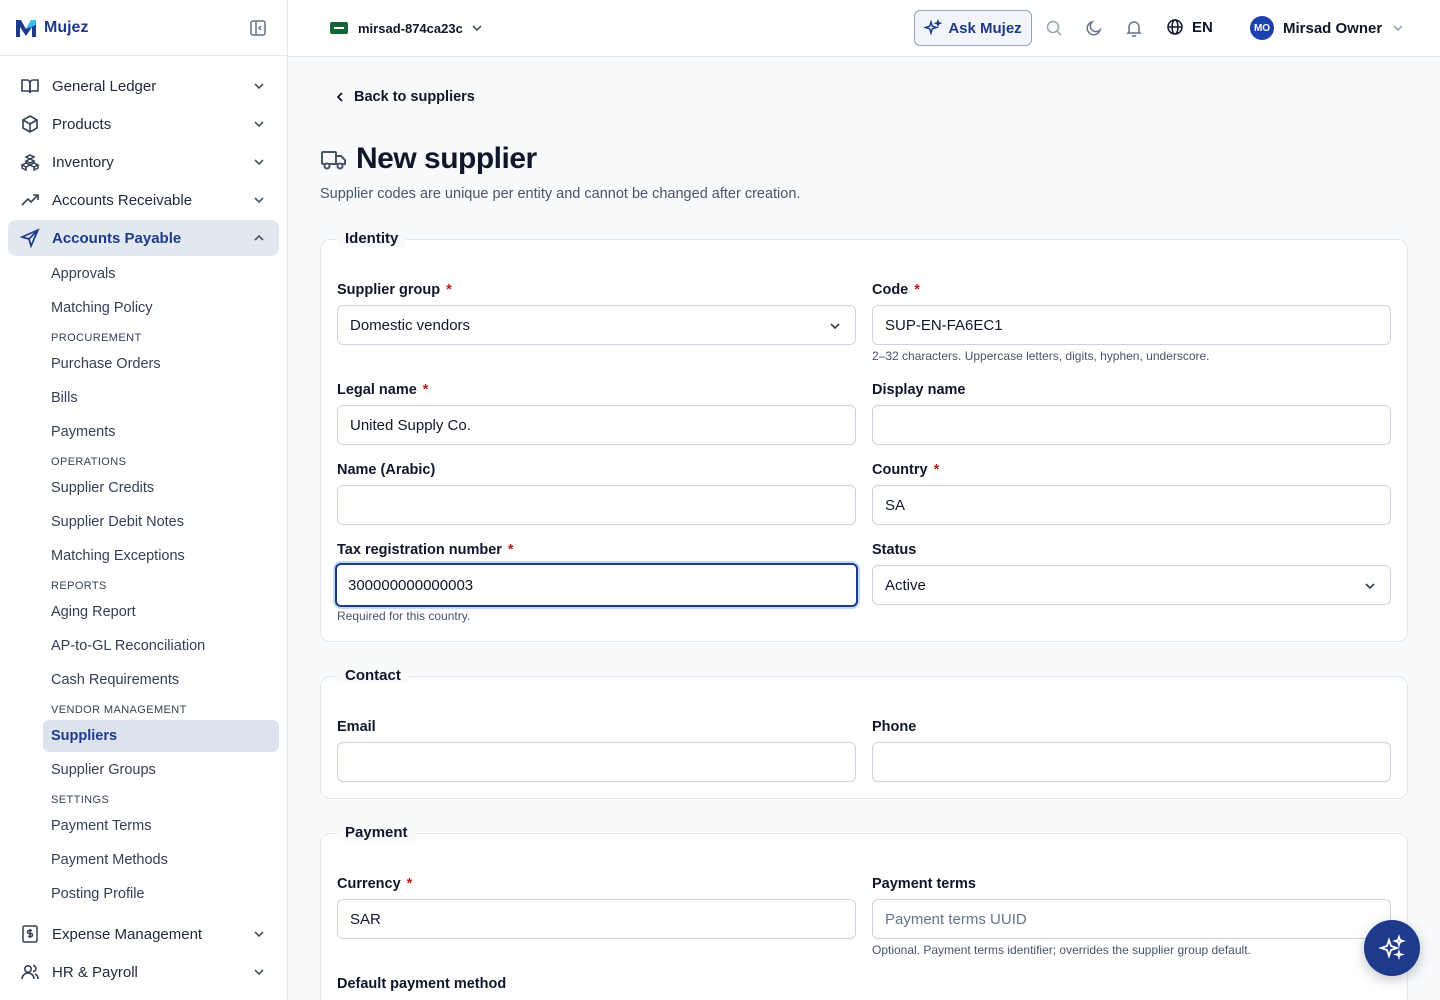 The height and width of the screenshot is (1000, 1440). I want to click on sidebar-item-matching-exceptions: Matching Exceptions, so click(161, 556).